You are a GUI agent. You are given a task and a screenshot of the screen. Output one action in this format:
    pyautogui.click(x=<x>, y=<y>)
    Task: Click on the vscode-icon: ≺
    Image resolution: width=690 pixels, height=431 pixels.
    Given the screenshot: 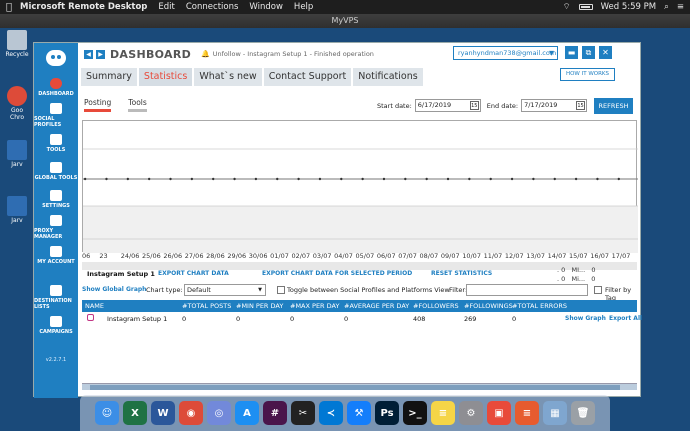 What is the action you would take?
    pyautogui.click(x=331, y=413)
    